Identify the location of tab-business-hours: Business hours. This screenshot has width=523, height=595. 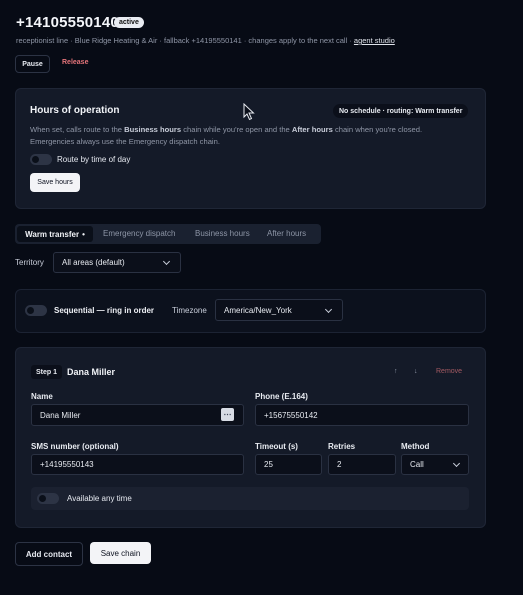
(222, 233).